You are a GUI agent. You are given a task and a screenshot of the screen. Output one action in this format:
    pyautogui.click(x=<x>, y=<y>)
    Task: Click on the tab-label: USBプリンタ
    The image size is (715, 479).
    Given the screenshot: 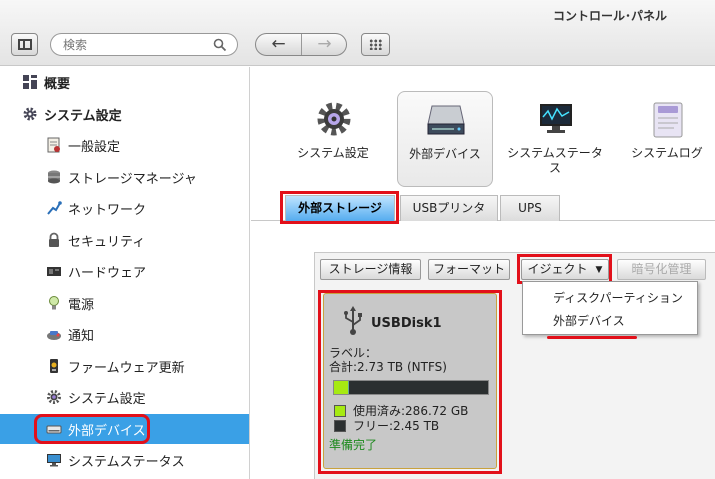 What is the action you would take?
    pyautogui.click(x=449, y=208)
    